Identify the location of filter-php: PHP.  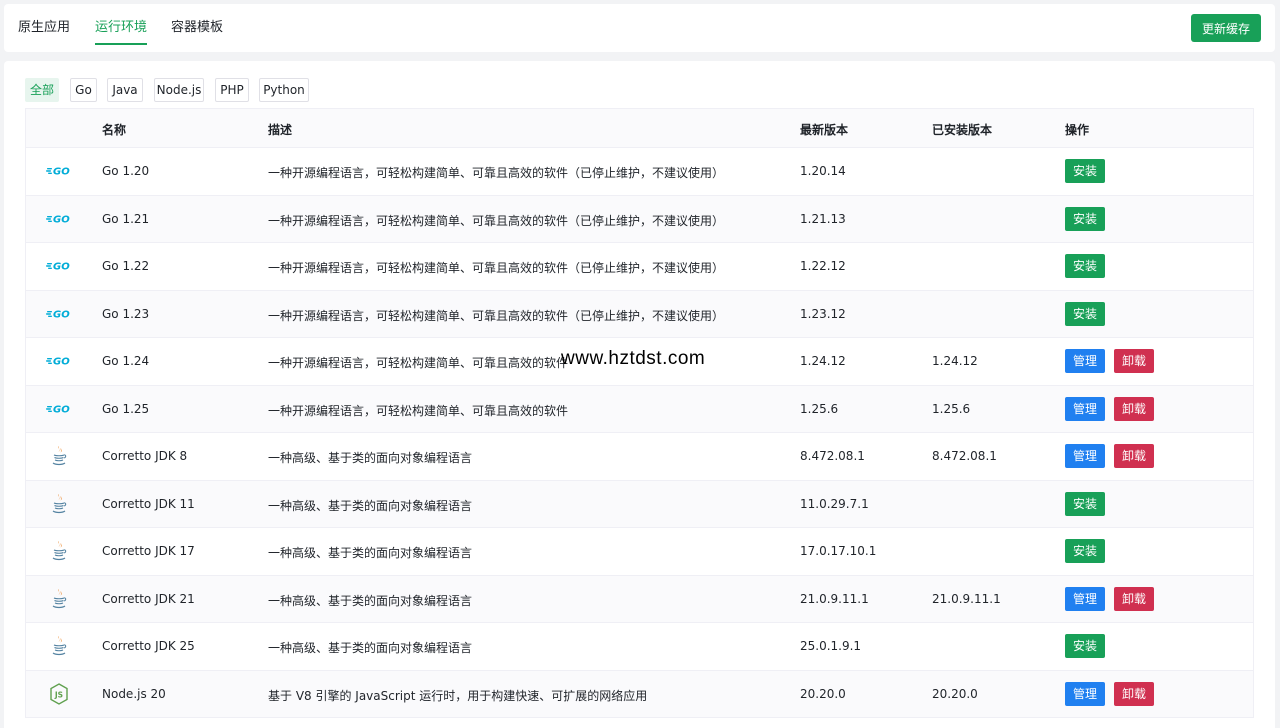
(232, 90).